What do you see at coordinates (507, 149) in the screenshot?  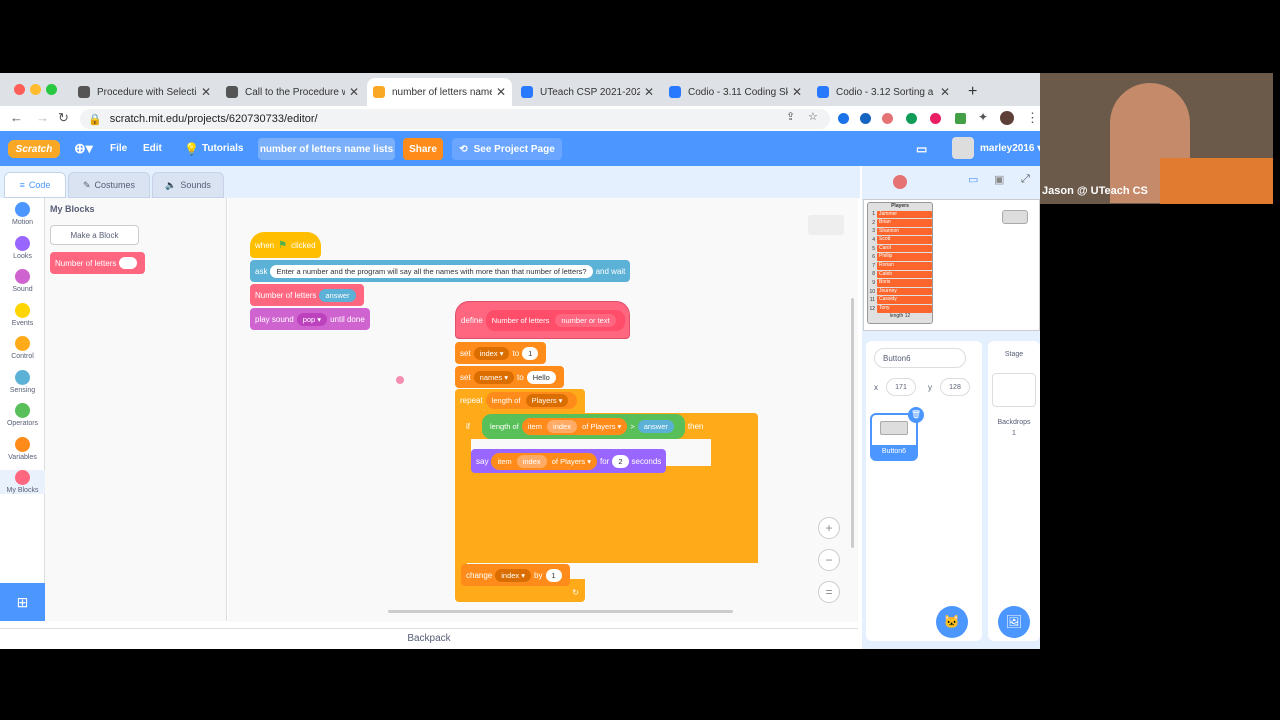 I see `see-project-page-button: ⟲ See Project Page` at bounding box center [507, 149].